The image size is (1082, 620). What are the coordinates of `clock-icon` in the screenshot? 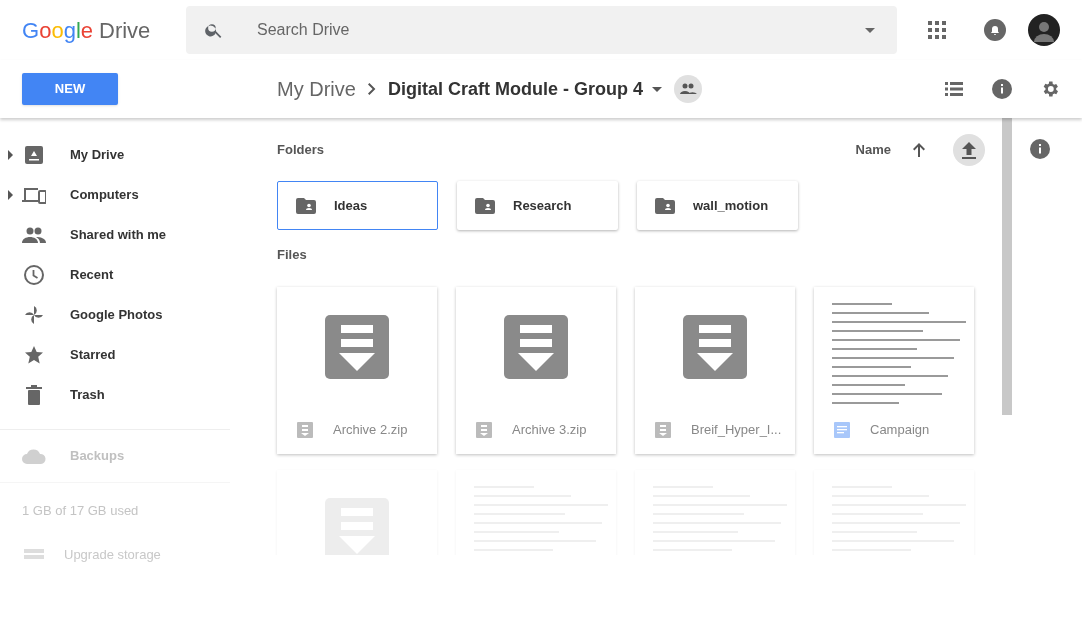 It's located at (34, 275).